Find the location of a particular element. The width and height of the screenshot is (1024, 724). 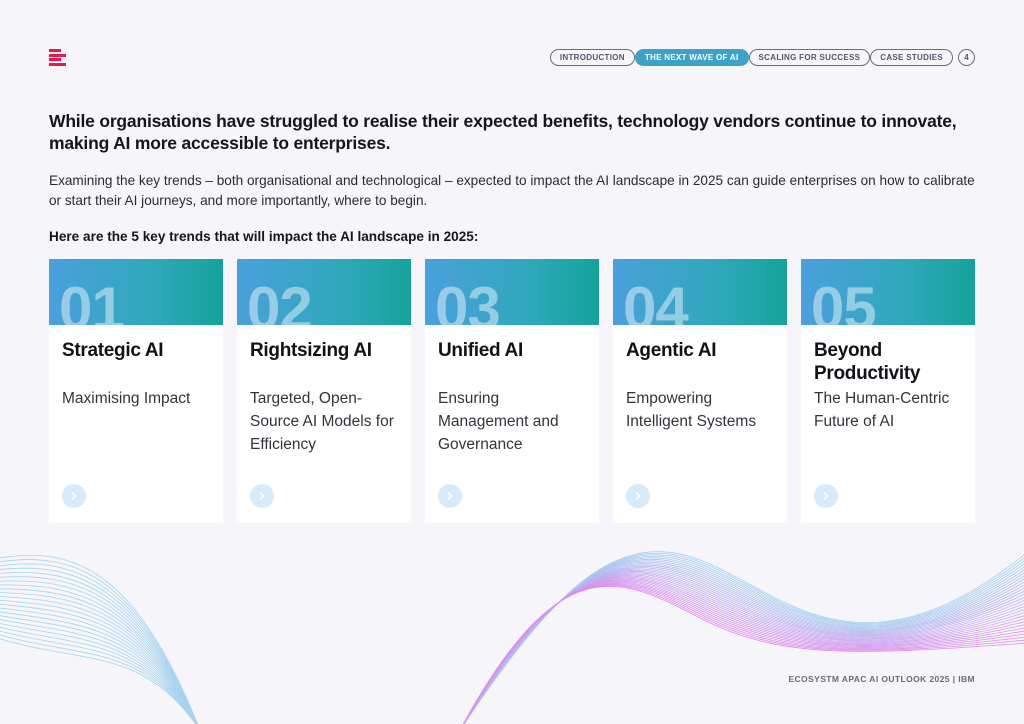

nav-scaling-for-success: SCALING FOR SUCCESS is located at coordinates (809, 57).